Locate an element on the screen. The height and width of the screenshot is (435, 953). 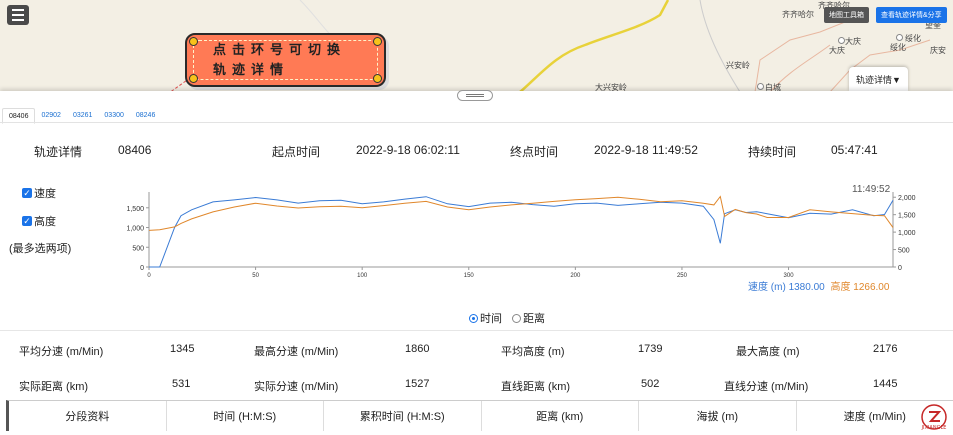
stat-value: 502 is located at coordinates (650, 384).